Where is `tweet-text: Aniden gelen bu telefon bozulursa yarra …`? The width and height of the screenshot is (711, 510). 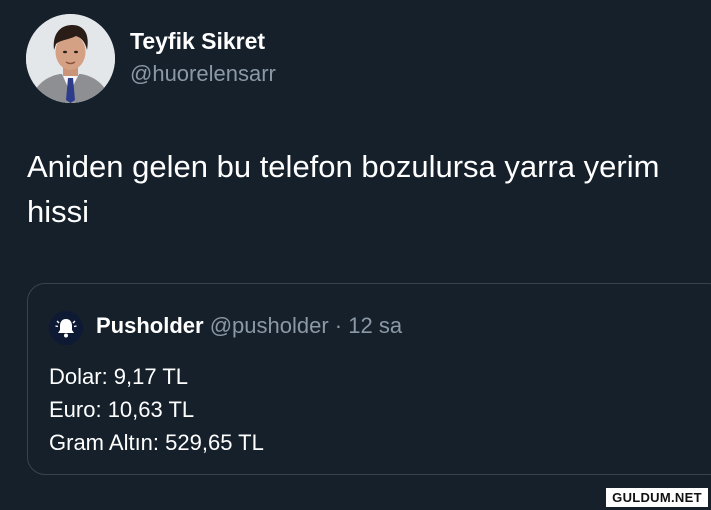
tweet-text: Aniden gelen bu telefon bozulursa yarra … is located at coordinates (343, 189).